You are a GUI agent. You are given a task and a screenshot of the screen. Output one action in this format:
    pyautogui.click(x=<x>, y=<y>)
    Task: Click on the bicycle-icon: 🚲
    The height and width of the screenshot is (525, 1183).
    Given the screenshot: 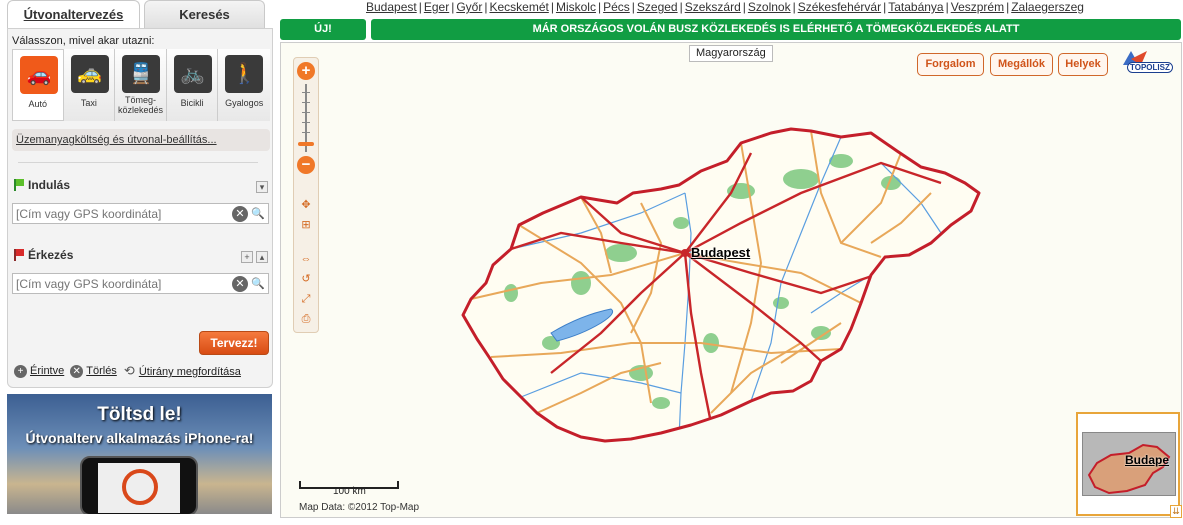 What is the action you would take?
    pyautogui.click(x=192, y=74)
    